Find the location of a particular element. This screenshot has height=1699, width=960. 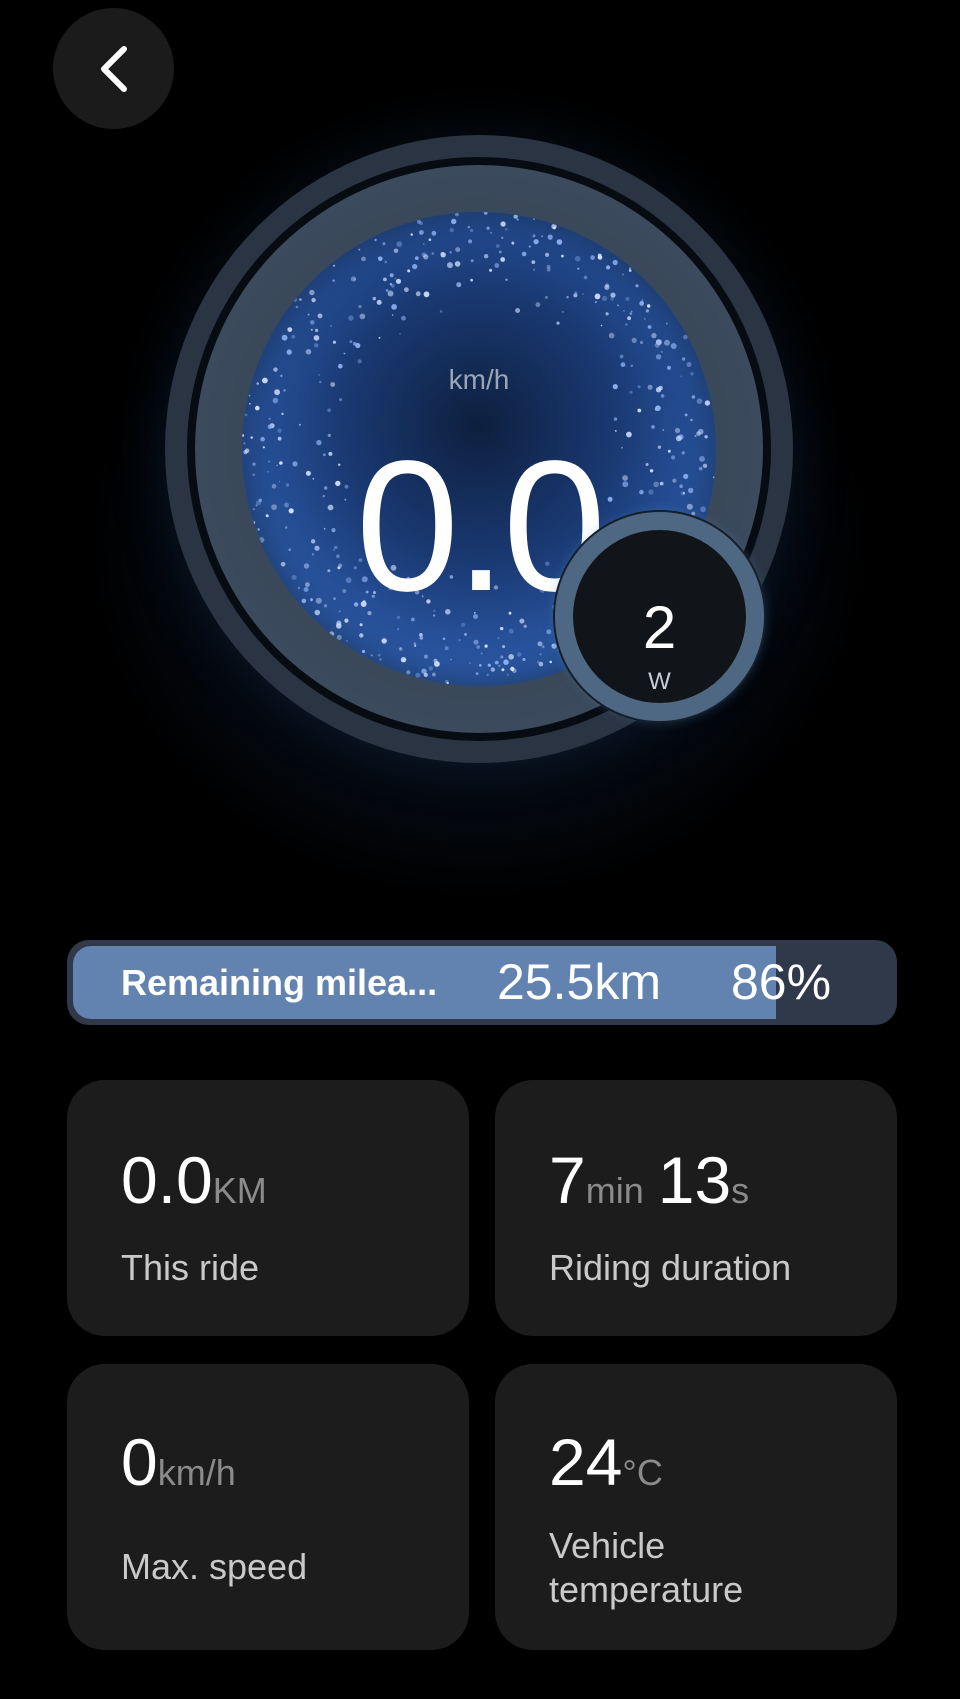

vehicle-temperature-card: 24°C Vehicle temperature is located at coordinates (696, 1507).